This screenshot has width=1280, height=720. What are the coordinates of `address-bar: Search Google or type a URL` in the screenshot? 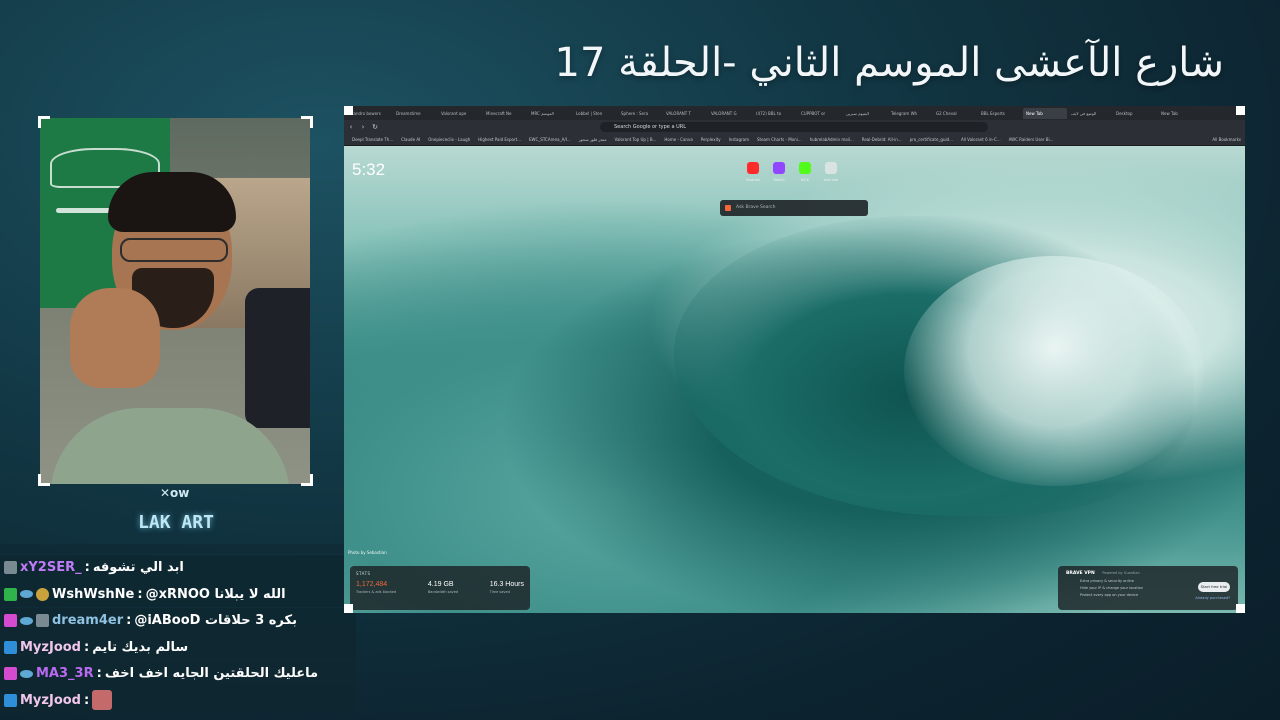 It's located at (794, 127).